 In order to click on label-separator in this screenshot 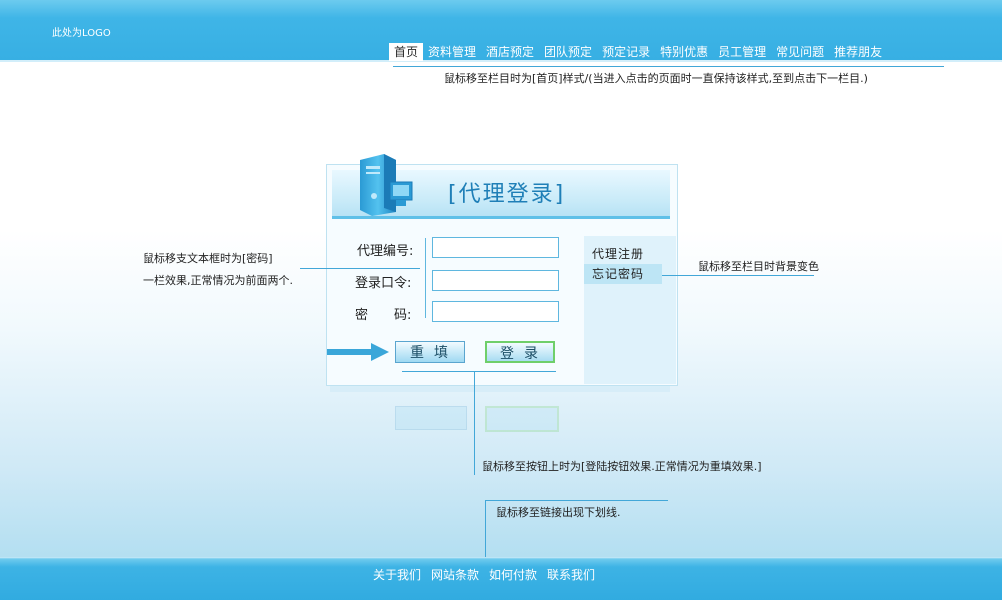, I will do `click(425, 278)`.